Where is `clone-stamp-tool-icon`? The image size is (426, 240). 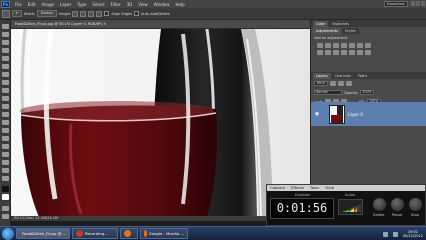
clone-stamp-tool-icon is located at coordinates (5, 90).